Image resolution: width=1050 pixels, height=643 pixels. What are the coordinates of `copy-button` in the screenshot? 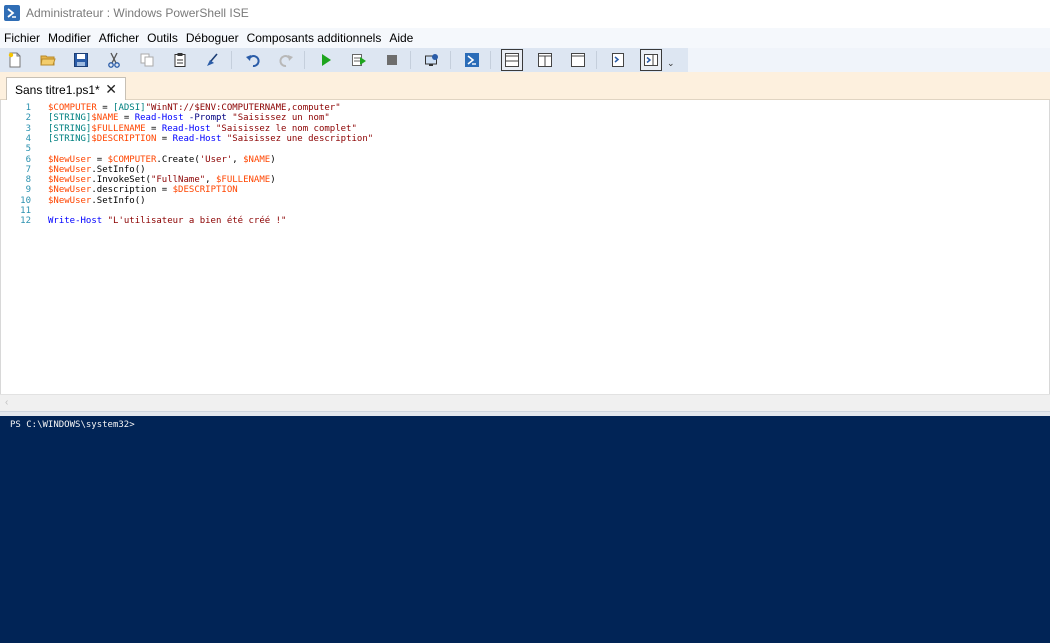 It's located at (147, 60).